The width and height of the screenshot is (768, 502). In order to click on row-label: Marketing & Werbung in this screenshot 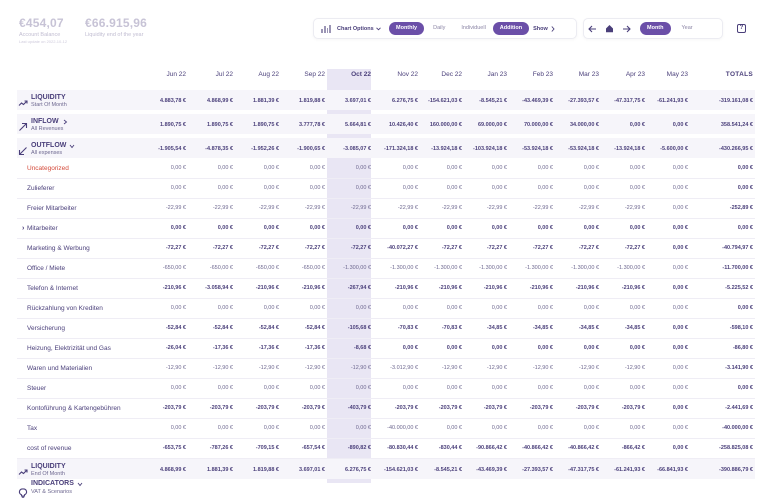, I will do `click(58, 248)`.